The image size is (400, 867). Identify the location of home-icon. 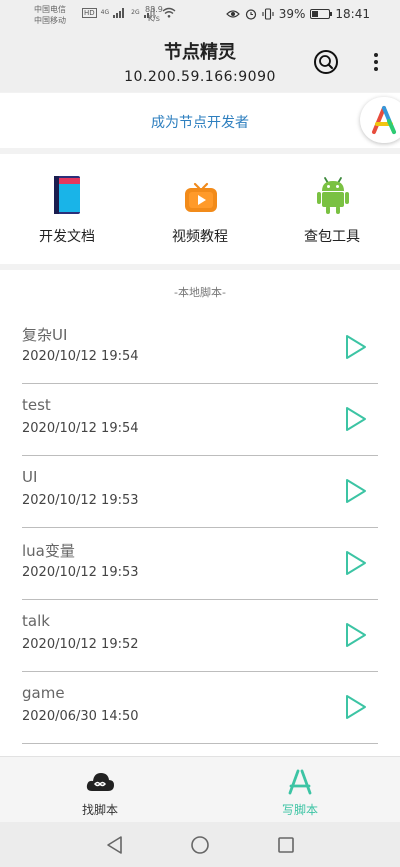
(200, 845).